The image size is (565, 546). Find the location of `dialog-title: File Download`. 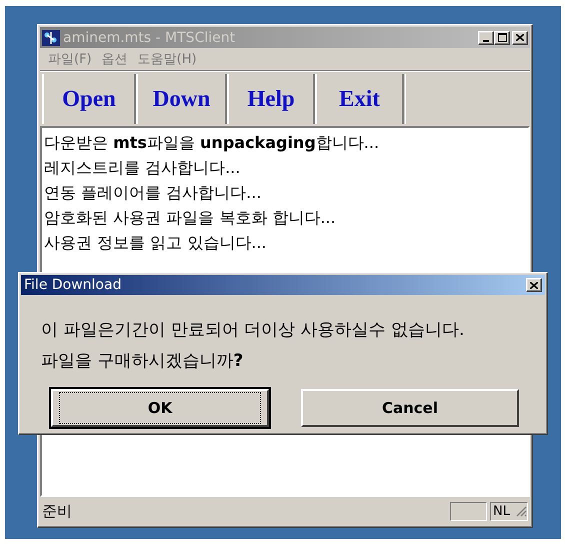

dialog-title: File Download is located at coordinates (73, 285).